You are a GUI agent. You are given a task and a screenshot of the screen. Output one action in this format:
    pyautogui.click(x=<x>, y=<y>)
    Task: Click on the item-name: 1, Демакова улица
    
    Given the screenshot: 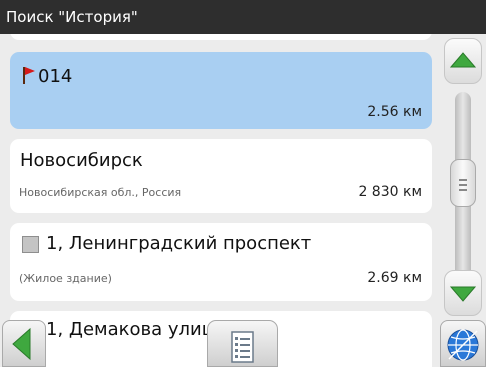 What is the action you would take?
    pyautogui.click(x=136, y=329)
    